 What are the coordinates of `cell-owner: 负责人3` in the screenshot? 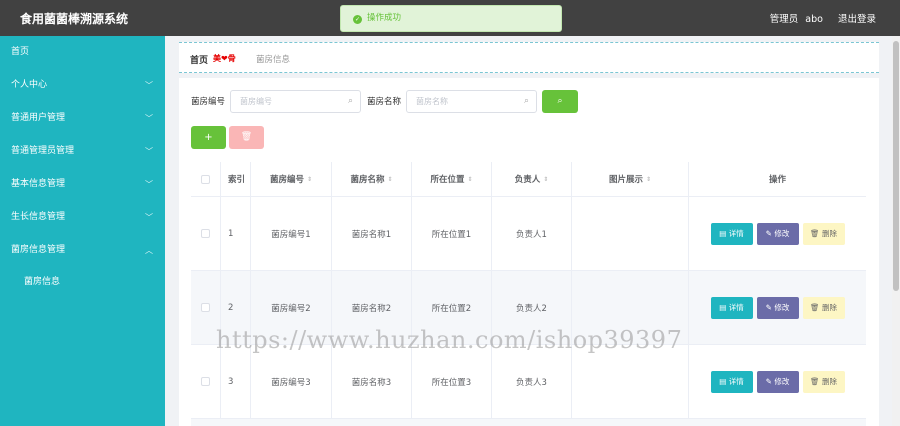 It's located at (532, 381).